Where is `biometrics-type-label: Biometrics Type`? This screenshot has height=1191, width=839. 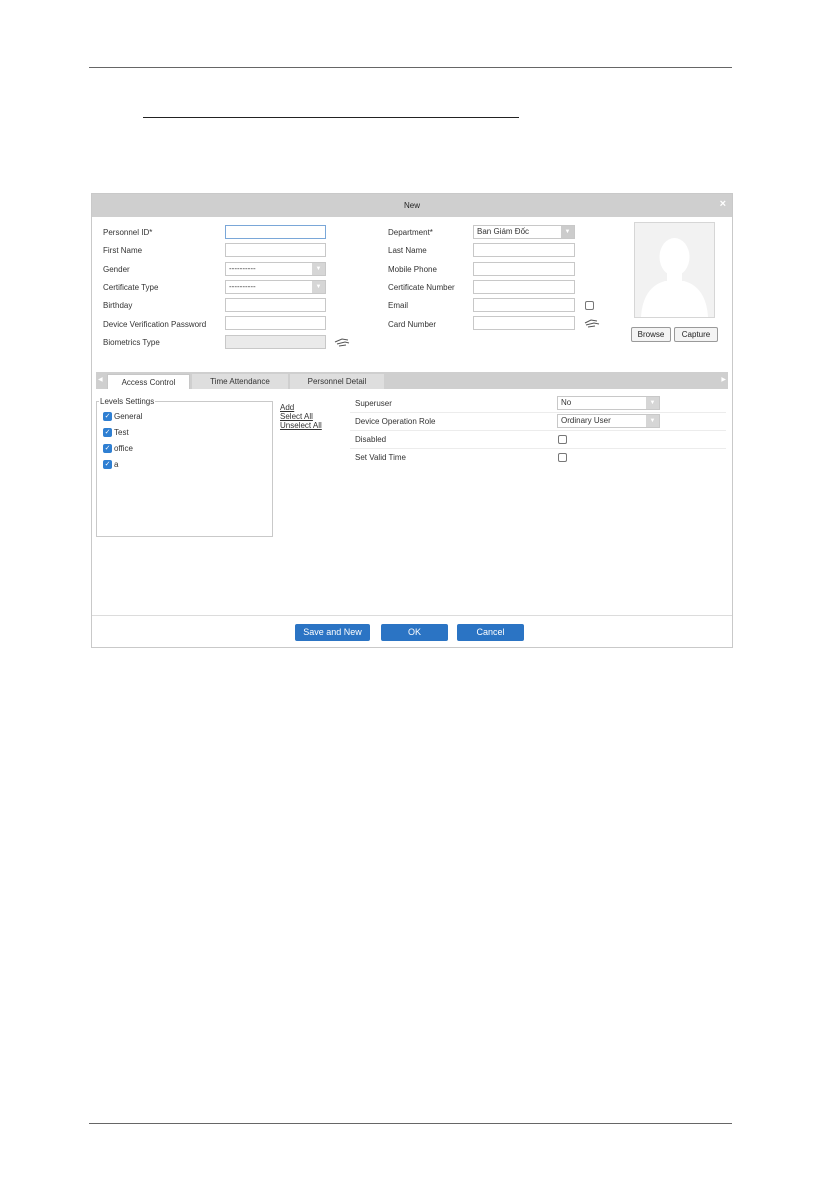
biometrics-type-label: Biometrics Type is located at coordinates (131, 342).